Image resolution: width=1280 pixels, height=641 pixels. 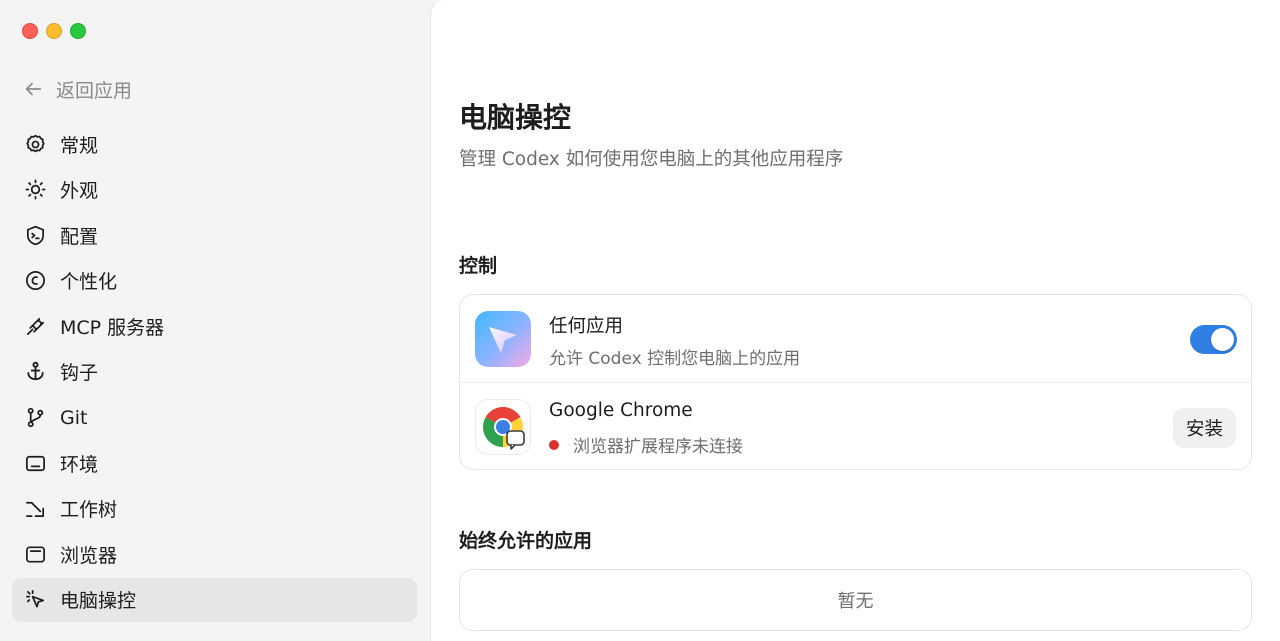 What do you see at coordinates (554, 444) in the screenshot?
I see `status-dot` at bounding box center [554, 444].